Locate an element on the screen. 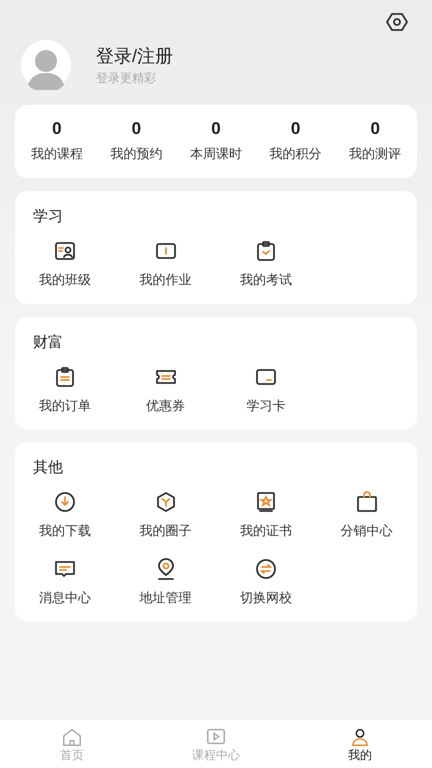 This screenshot has width=432, height=768. menu-item: 我的下载 is located at coordinates (65, 515).